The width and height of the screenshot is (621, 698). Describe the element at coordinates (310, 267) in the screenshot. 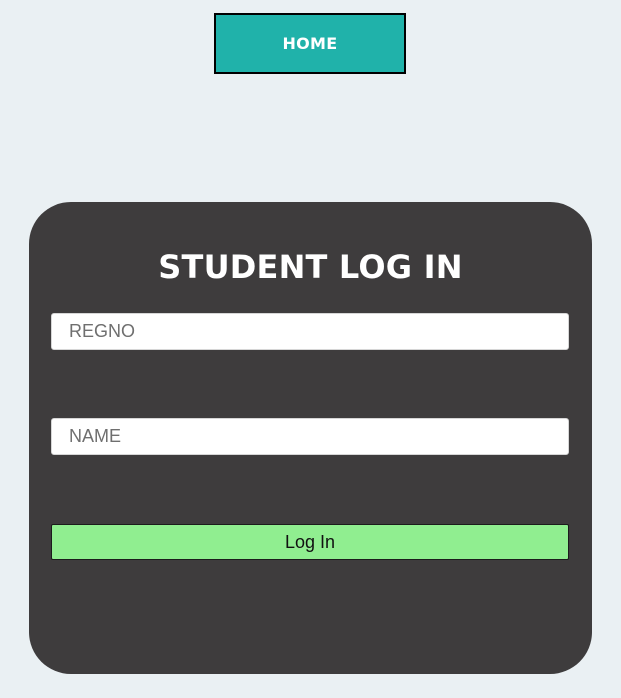

I see `login-title: STUDENT LOG IN` at that location.